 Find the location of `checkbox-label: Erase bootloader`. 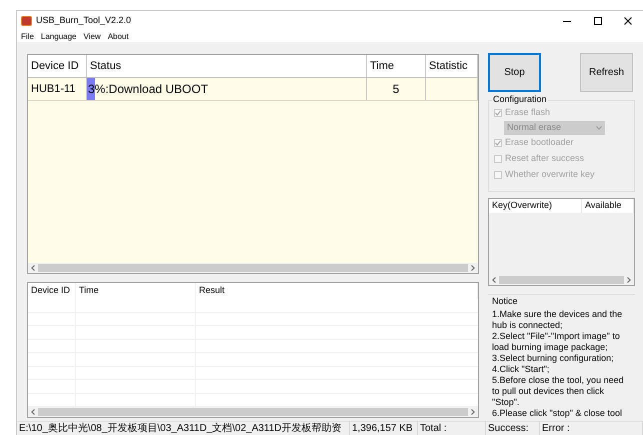

checkbox-label: Erase bootloader is located at coordinates (539, 143).